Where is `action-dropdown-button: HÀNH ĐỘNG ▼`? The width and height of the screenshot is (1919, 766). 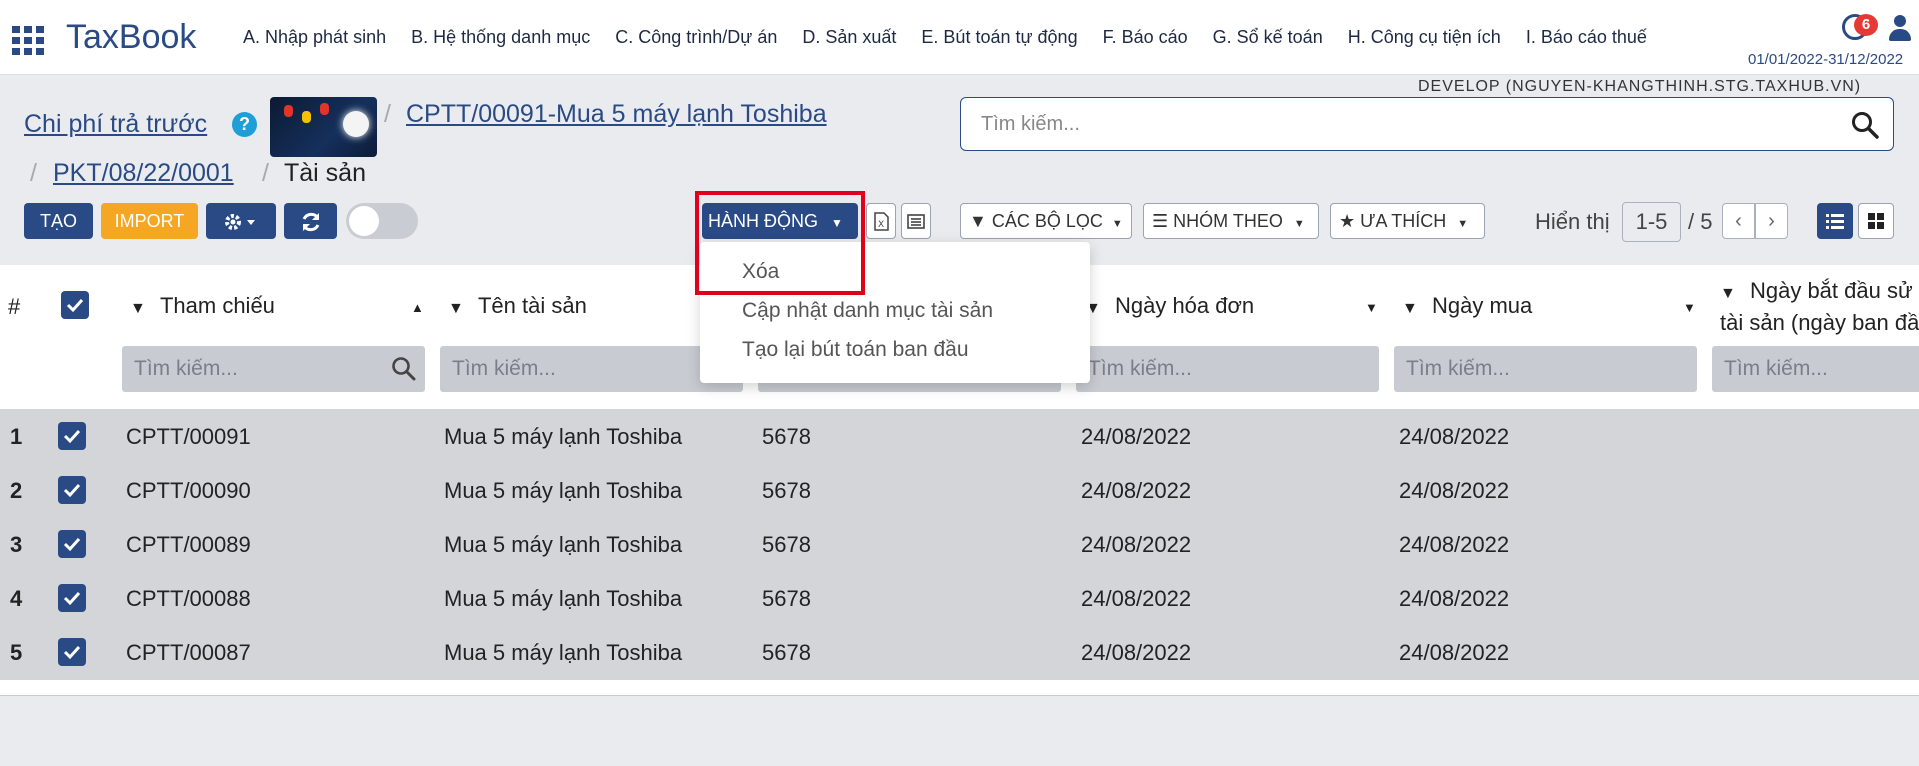 action-dropdown-button: HÀNH ĐỘNG ▼ is located at coordinates (780, 221).